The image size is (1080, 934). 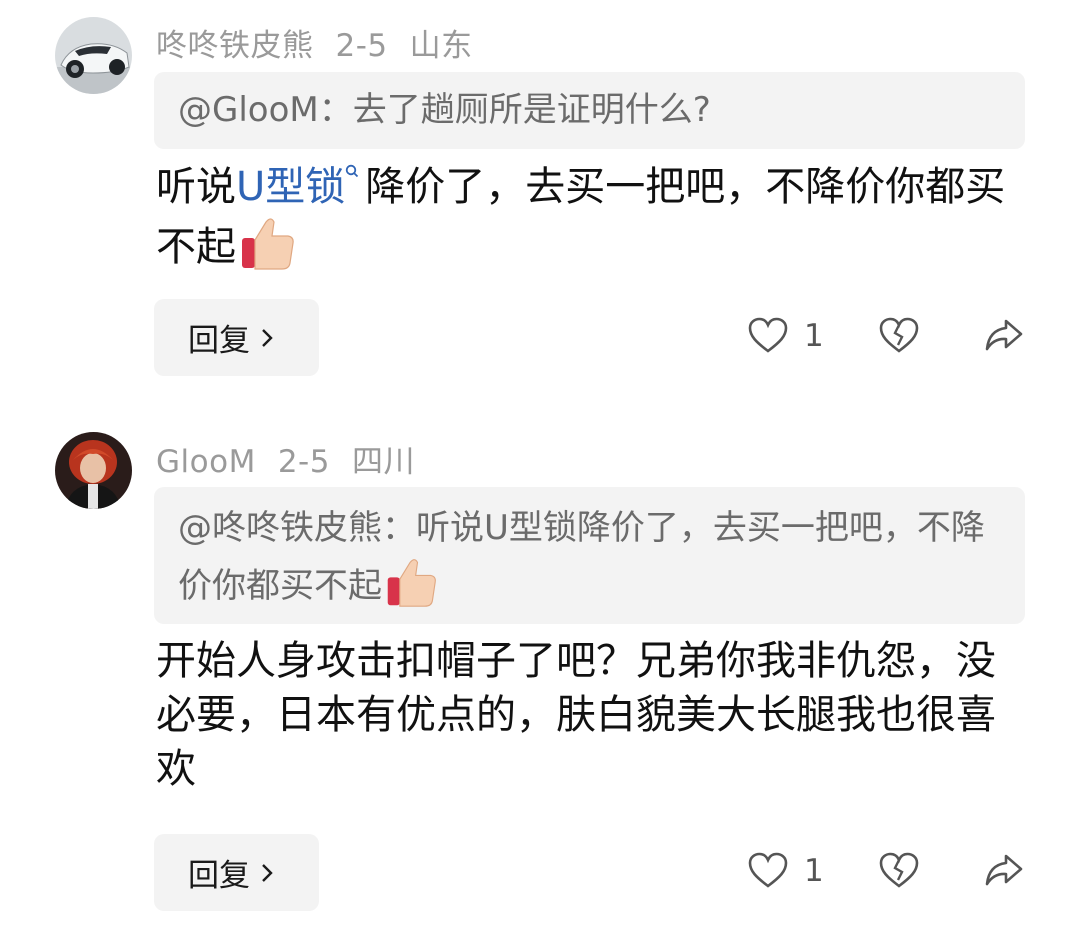 I want to click on quote-text: @GlooM：去了趟厕所是证明什么?, so click(x=444, y=110).